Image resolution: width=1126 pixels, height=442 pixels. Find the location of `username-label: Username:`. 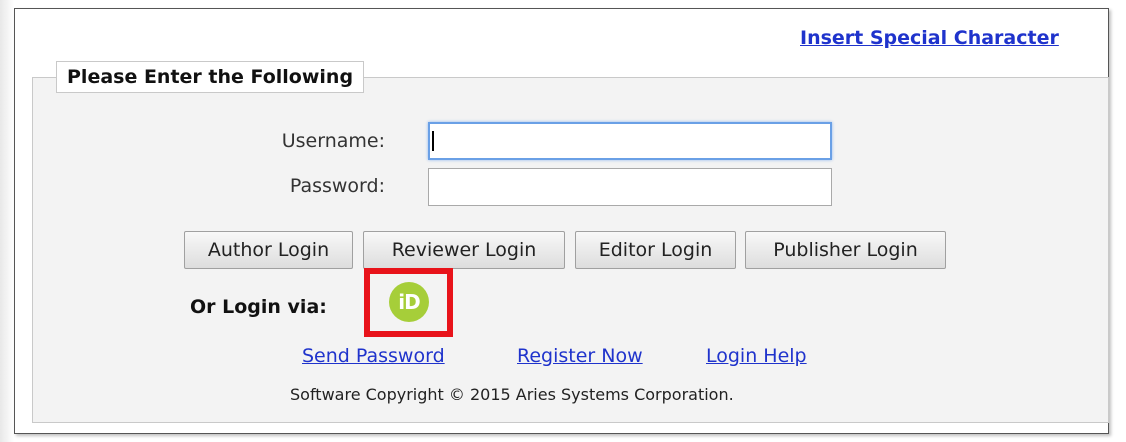

username-label: Username: is located at coordinates (333, 141).